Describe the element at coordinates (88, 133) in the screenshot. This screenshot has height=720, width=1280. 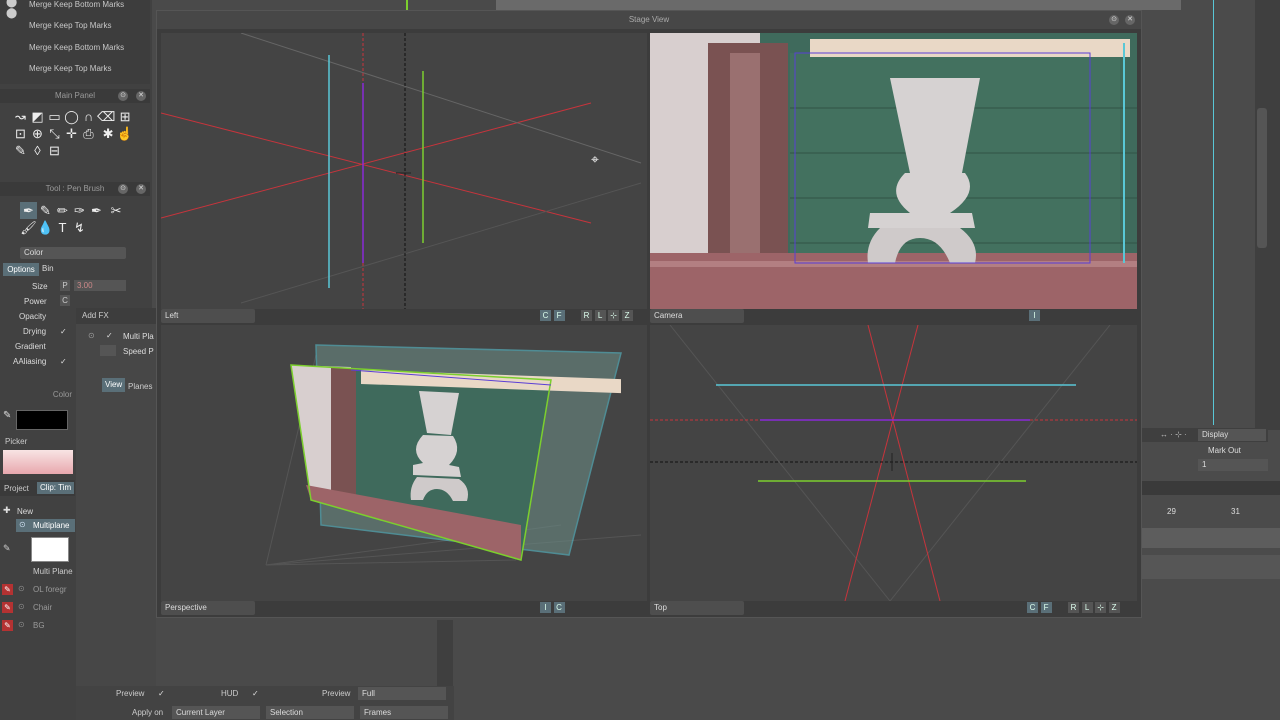
I see `camera-tool-icon: ⎙` at that location.